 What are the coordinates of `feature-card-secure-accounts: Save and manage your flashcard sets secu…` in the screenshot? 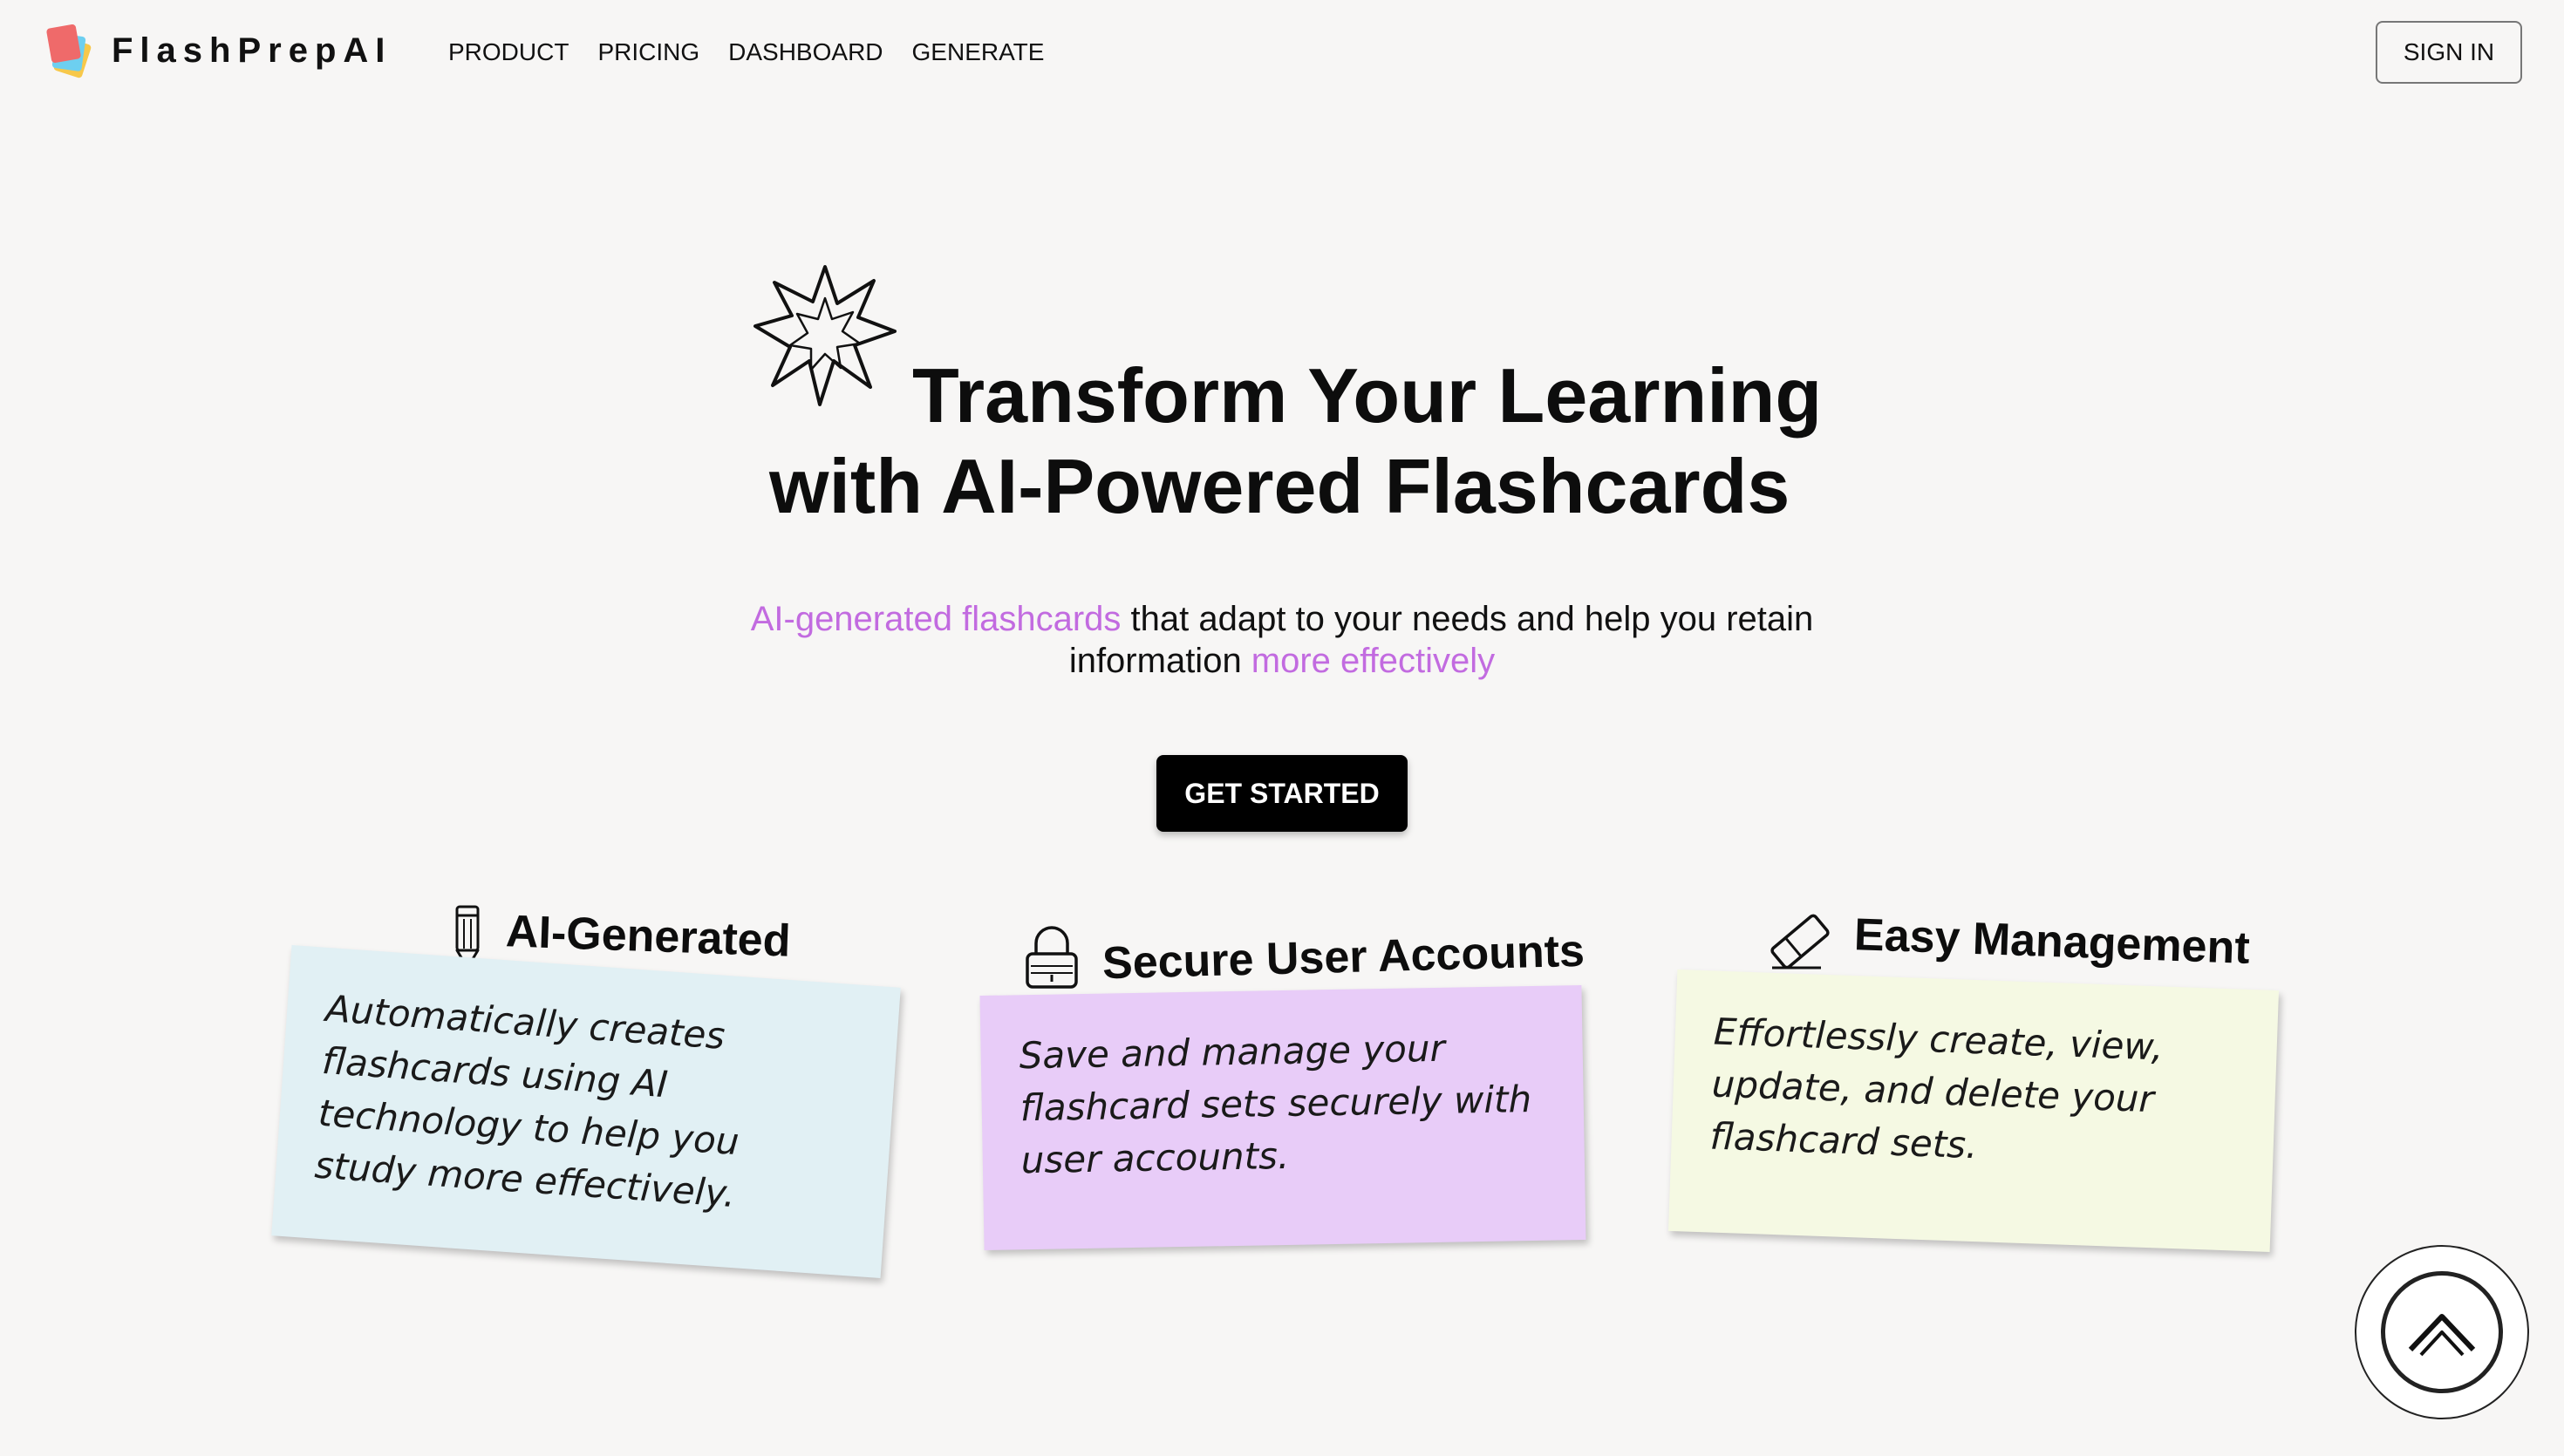 It's located at (1282, 1117).